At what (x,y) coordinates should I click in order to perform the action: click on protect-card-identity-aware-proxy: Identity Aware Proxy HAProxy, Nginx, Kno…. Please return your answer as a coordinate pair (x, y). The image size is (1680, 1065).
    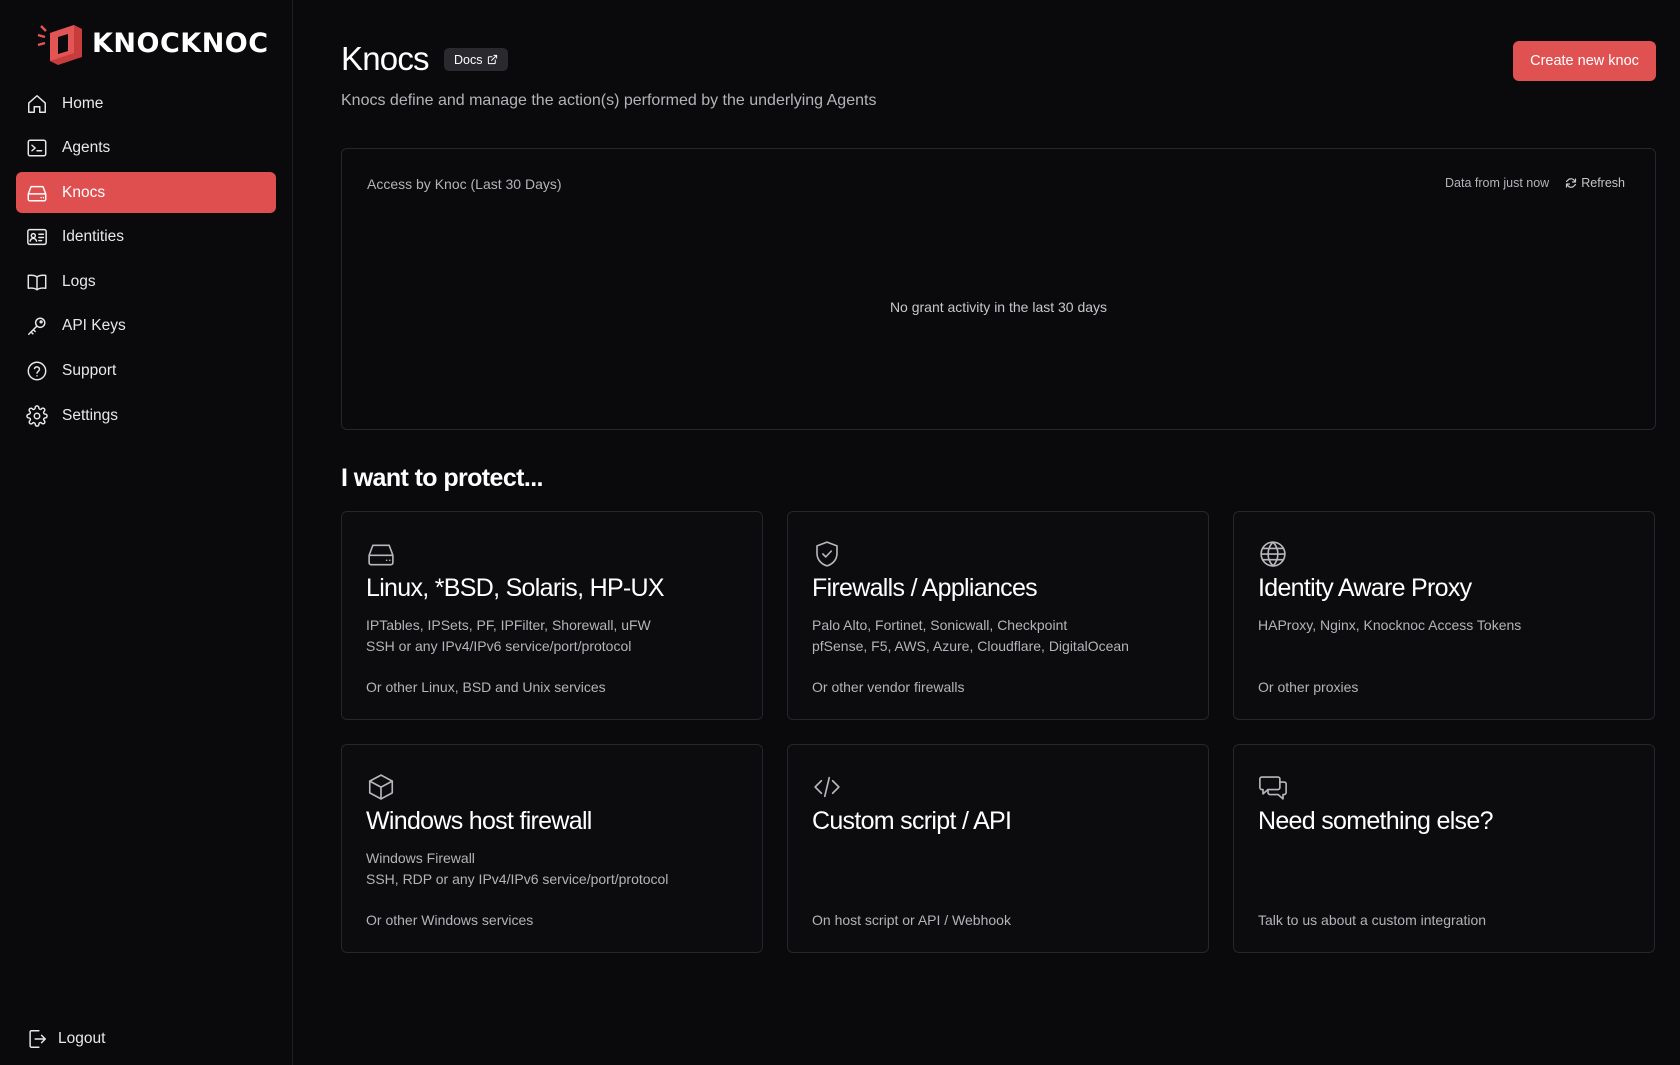
    Looking at the image, I should click on (1444, 615).